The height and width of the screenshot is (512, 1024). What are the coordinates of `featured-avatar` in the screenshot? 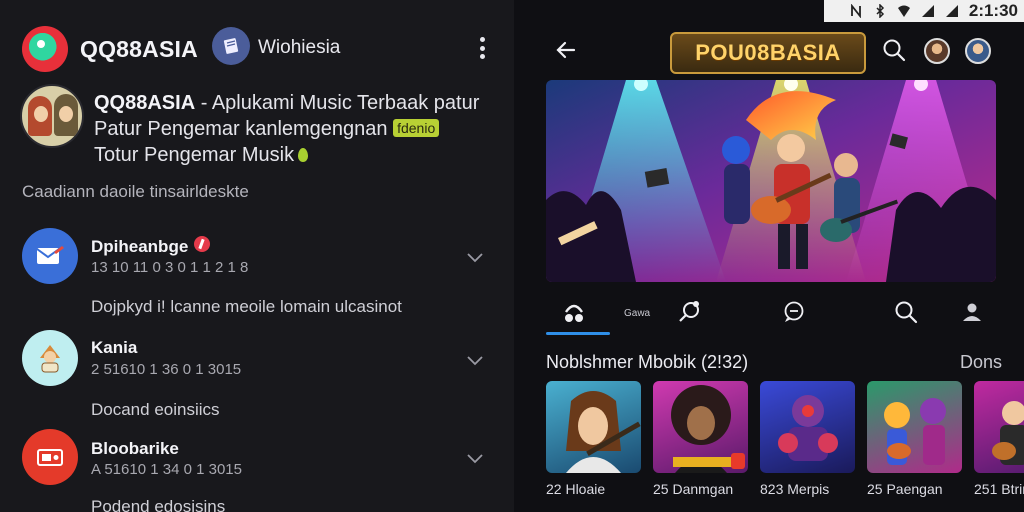 It's located at (52, 116).